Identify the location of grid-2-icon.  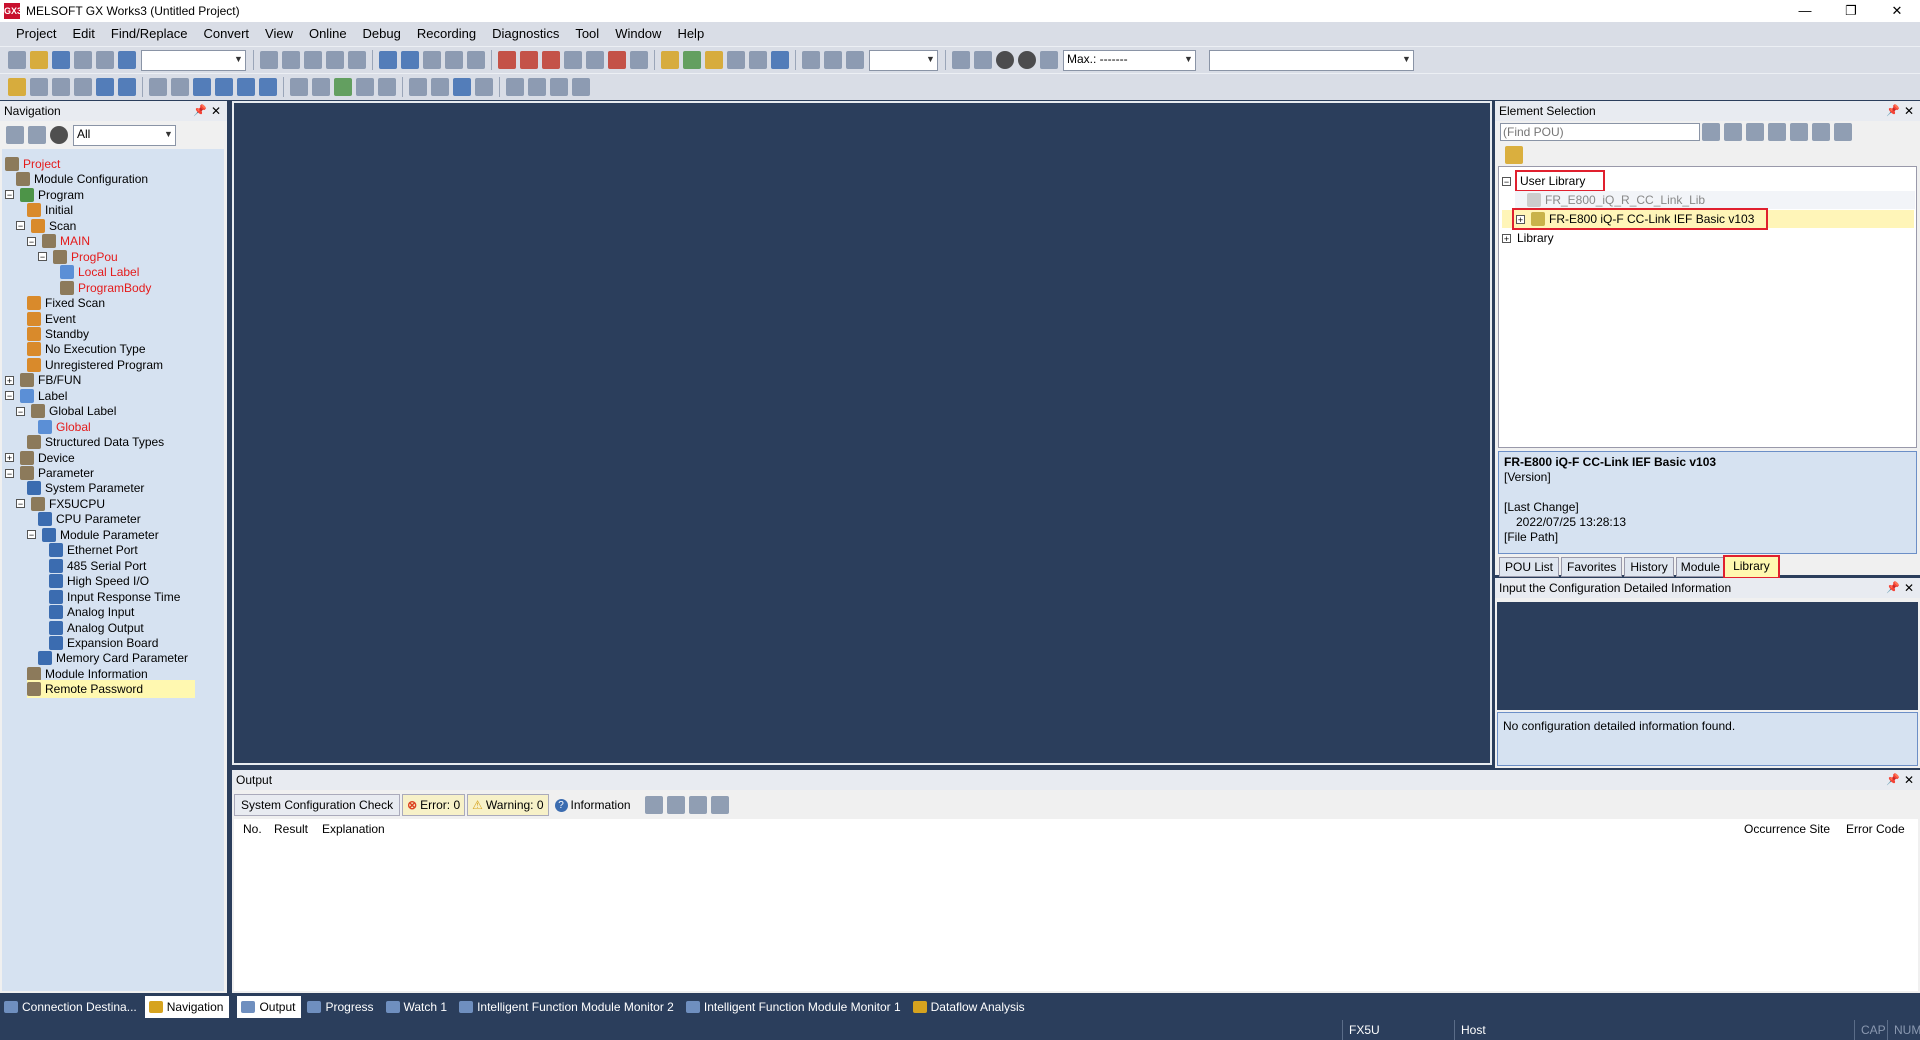
(537, 87).